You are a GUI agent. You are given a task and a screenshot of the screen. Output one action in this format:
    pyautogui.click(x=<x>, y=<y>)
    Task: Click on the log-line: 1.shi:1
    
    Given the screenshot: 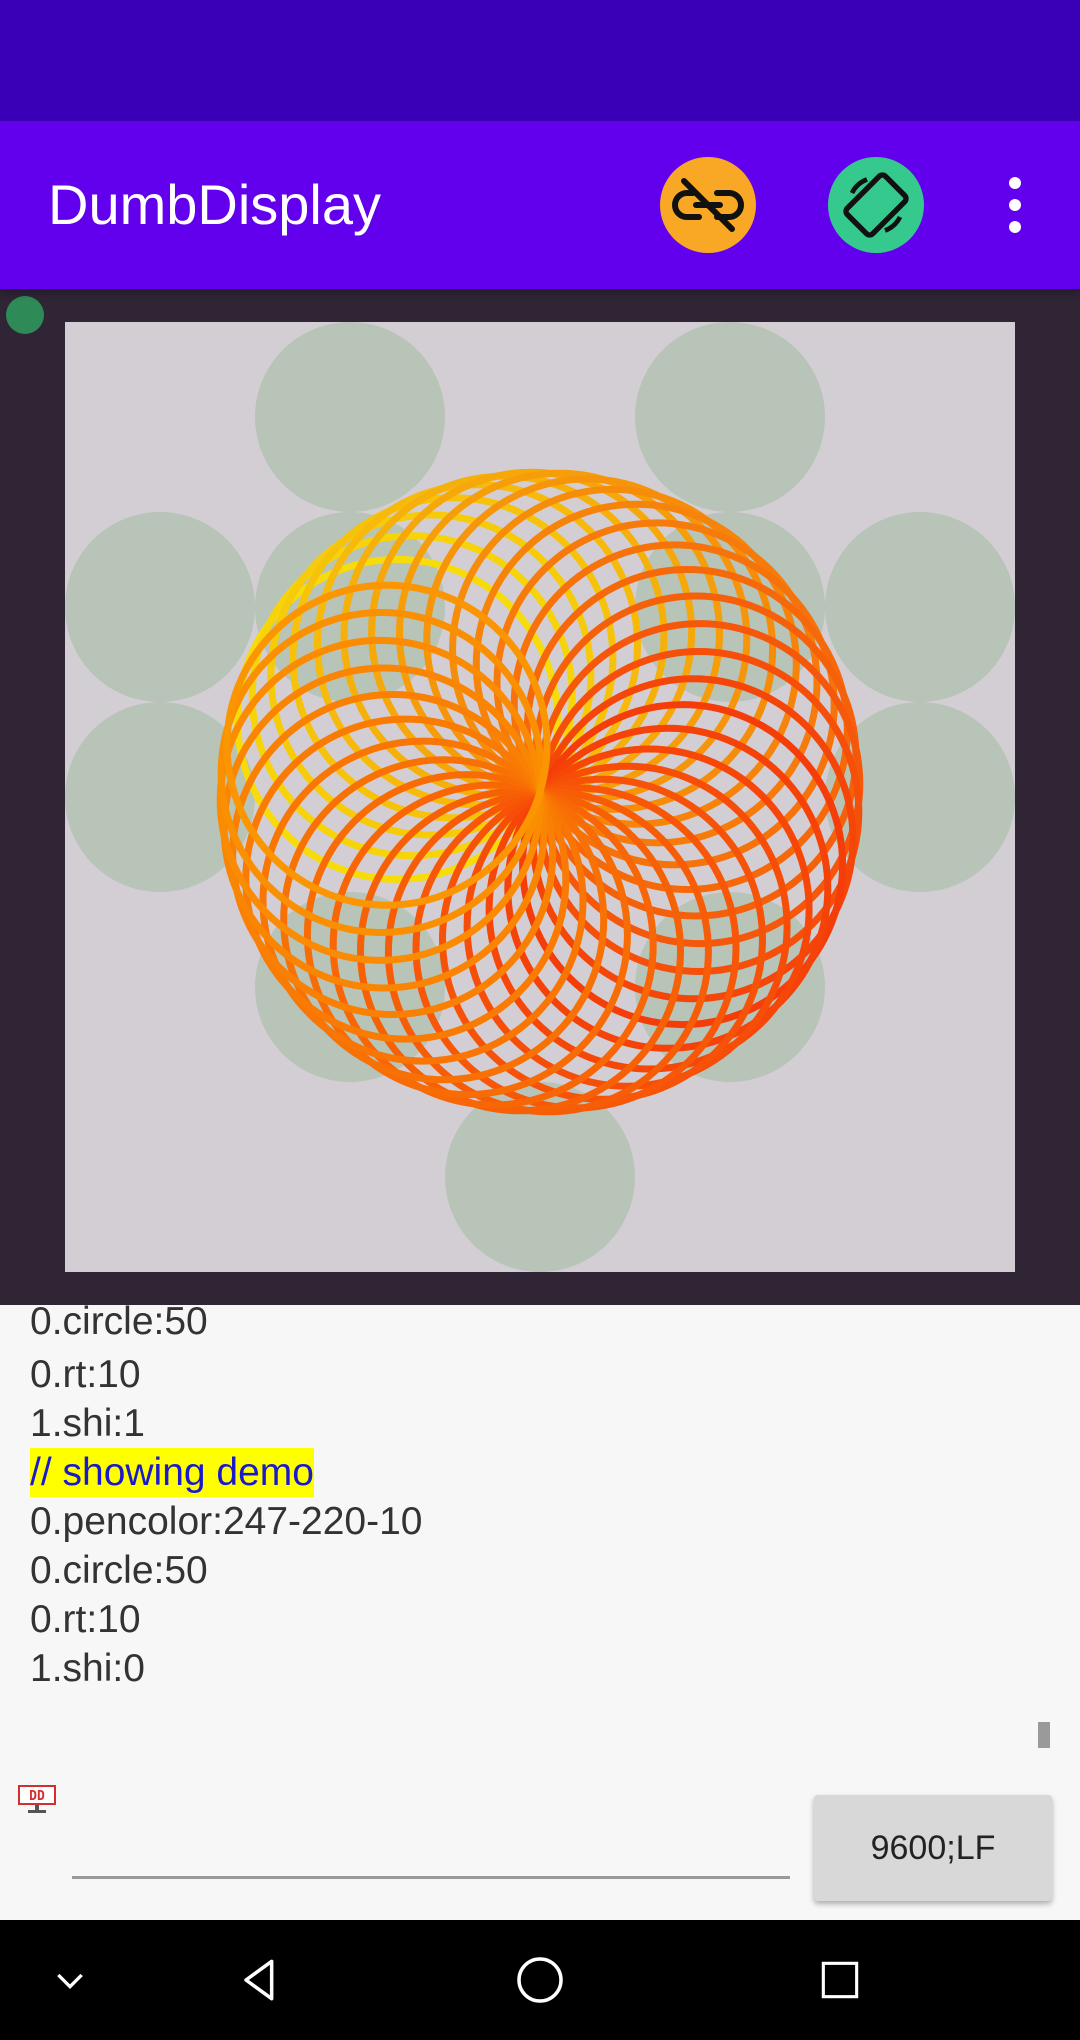 What is the action you would take?
    pyautogui.click(x=87, y=1423)
    